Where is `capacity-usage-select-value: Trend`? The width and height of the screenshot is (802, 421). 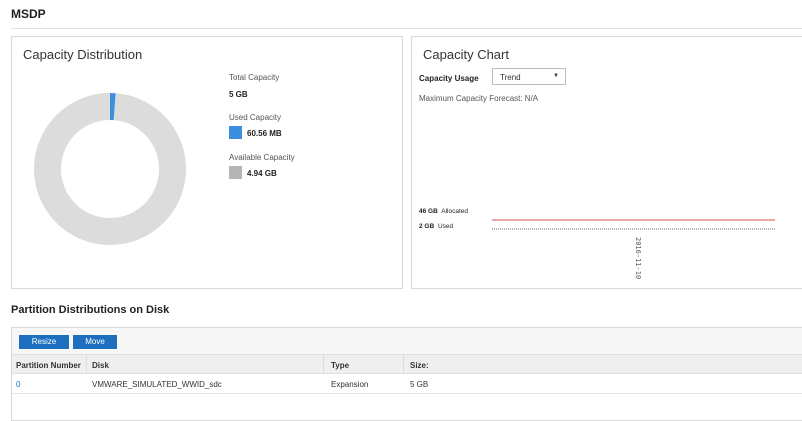
capacity-usage-select-value: Trend is located at coordinates (510, 77).